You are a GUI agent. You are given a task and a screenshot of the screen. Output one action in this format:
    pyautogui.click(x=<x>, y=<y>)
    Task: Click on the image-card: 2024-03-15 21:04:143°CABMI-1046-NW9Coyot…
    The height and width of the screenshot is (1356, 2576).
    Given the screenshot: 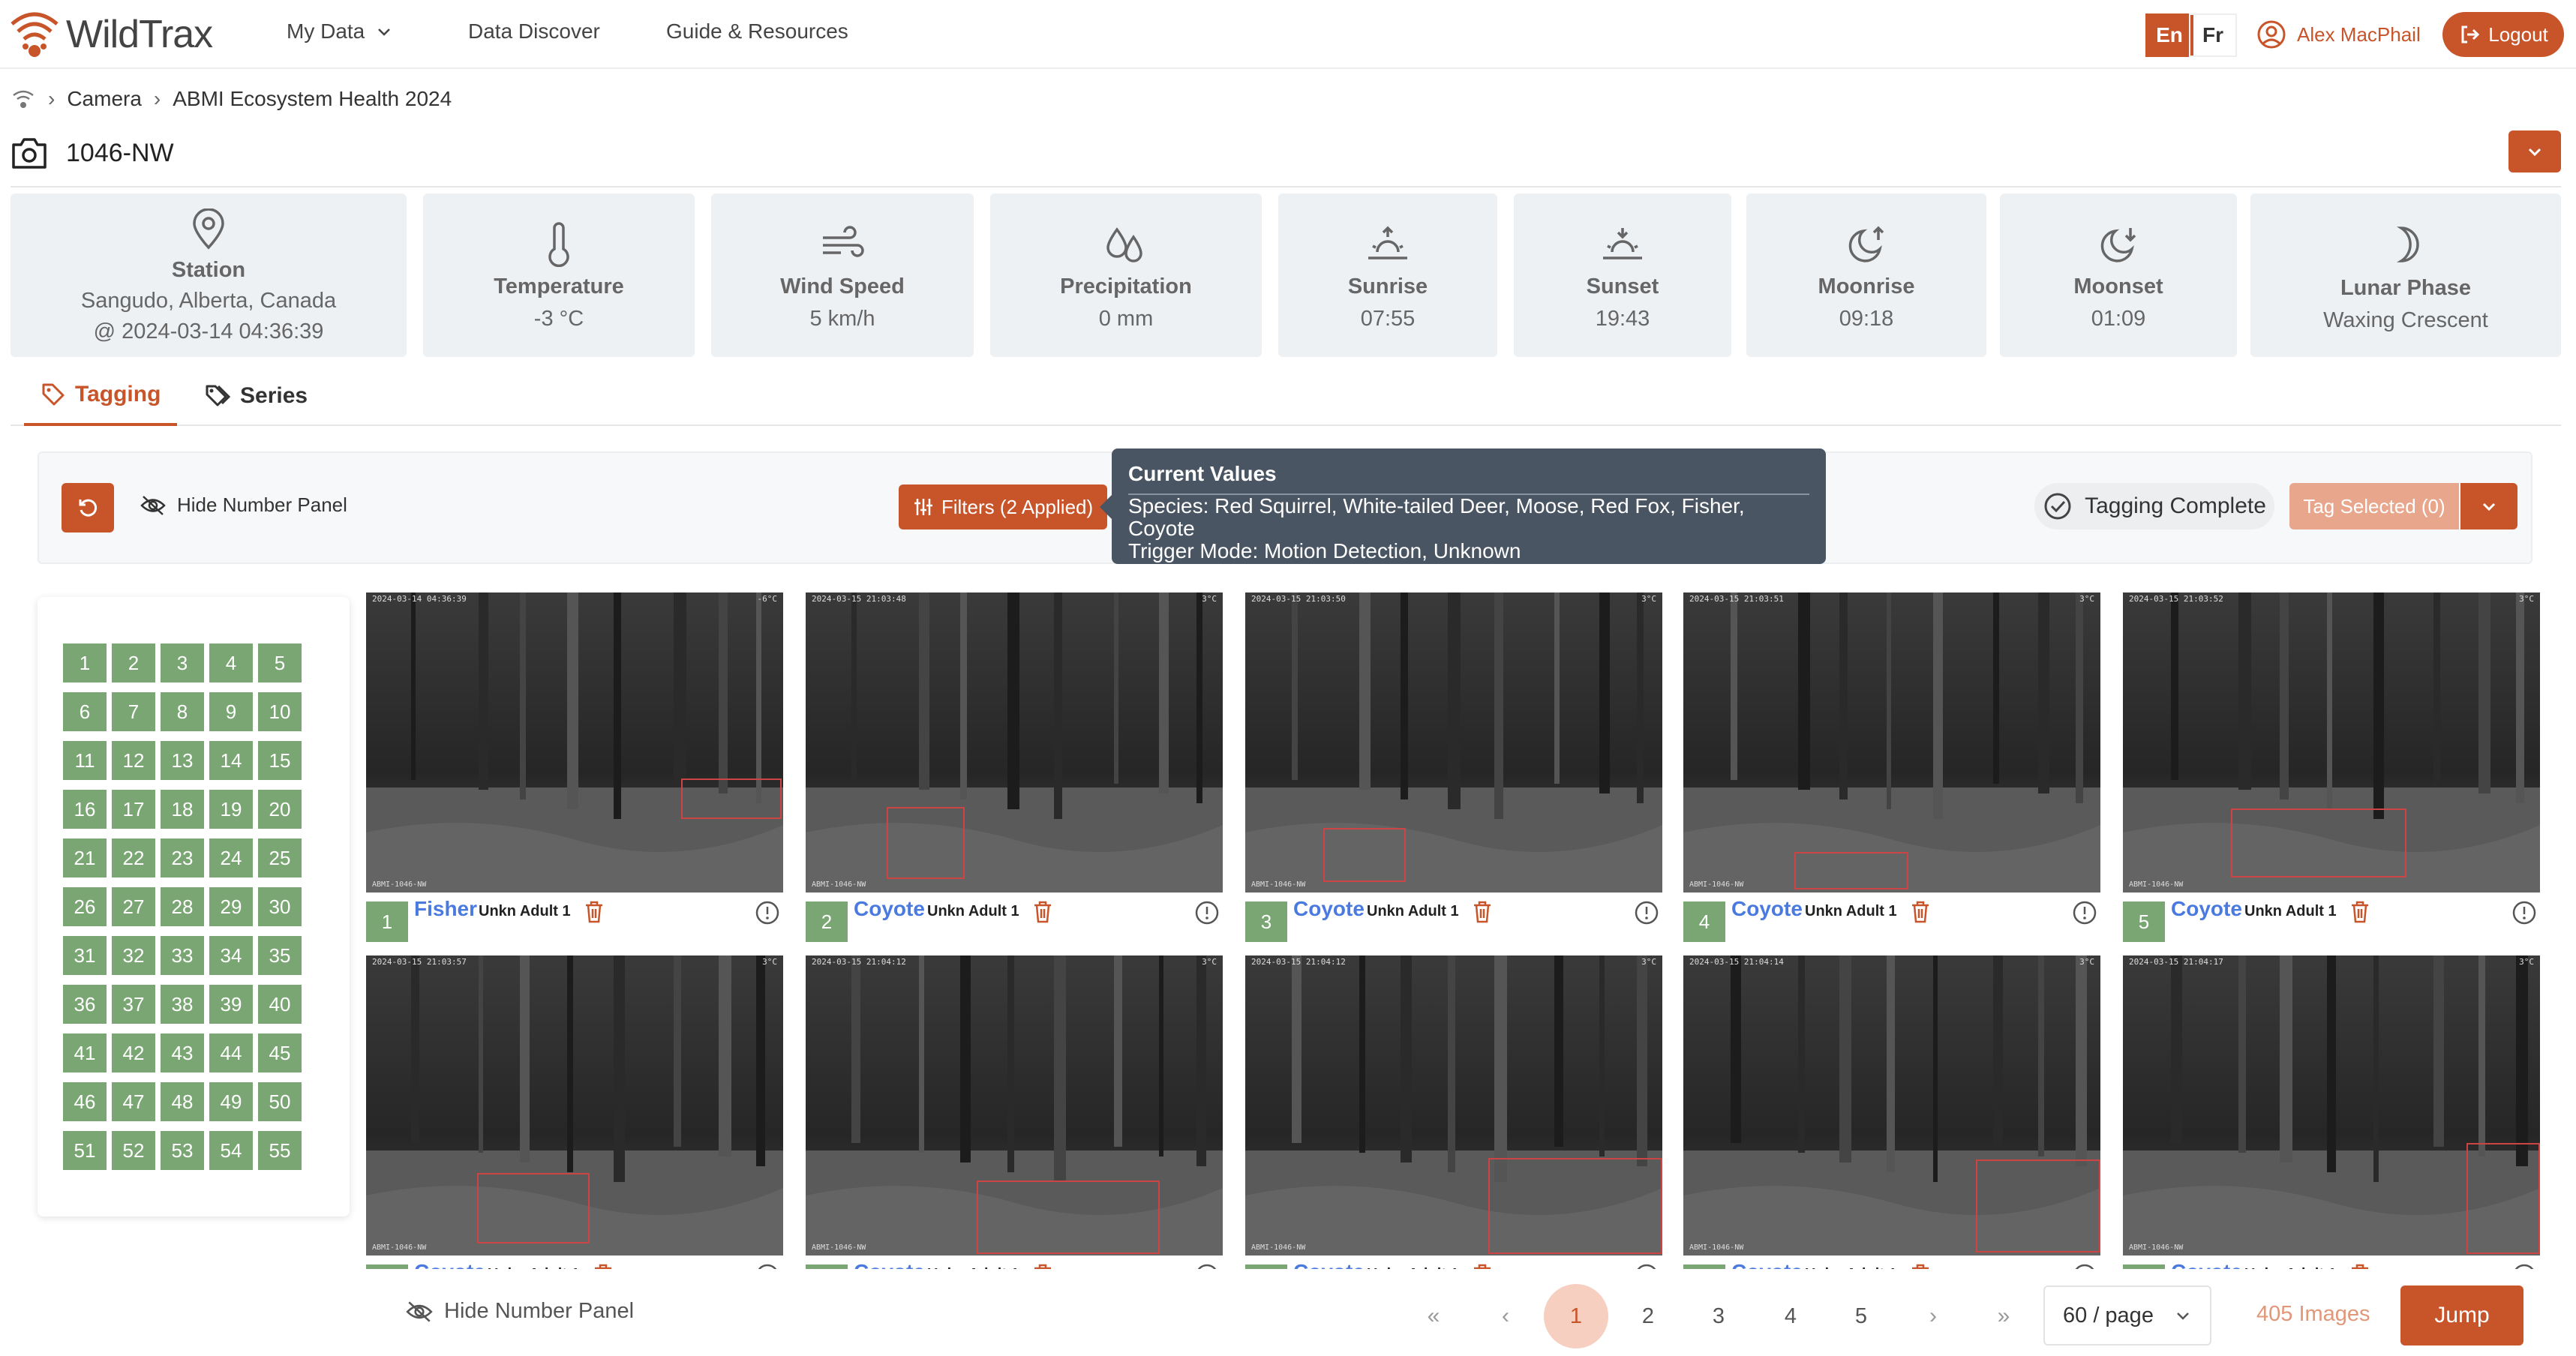 What is the action you would take?
    pyautogui.click(x=1891, y=1112)
    